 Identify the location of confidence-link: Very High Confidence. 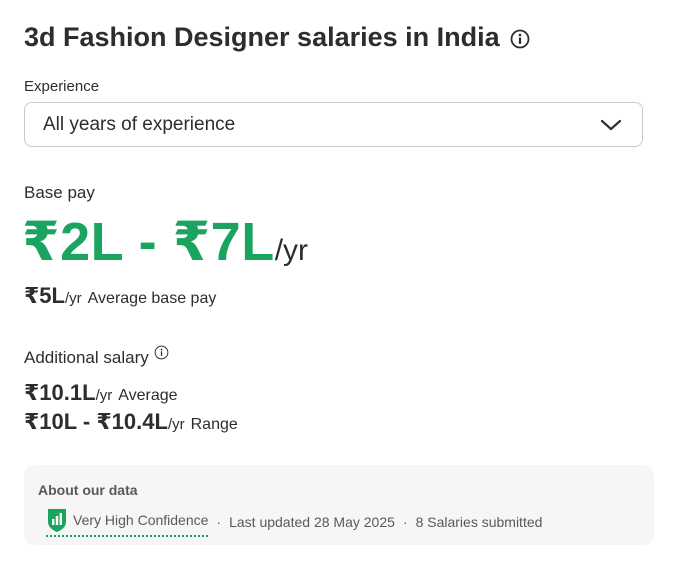
(127, 522).